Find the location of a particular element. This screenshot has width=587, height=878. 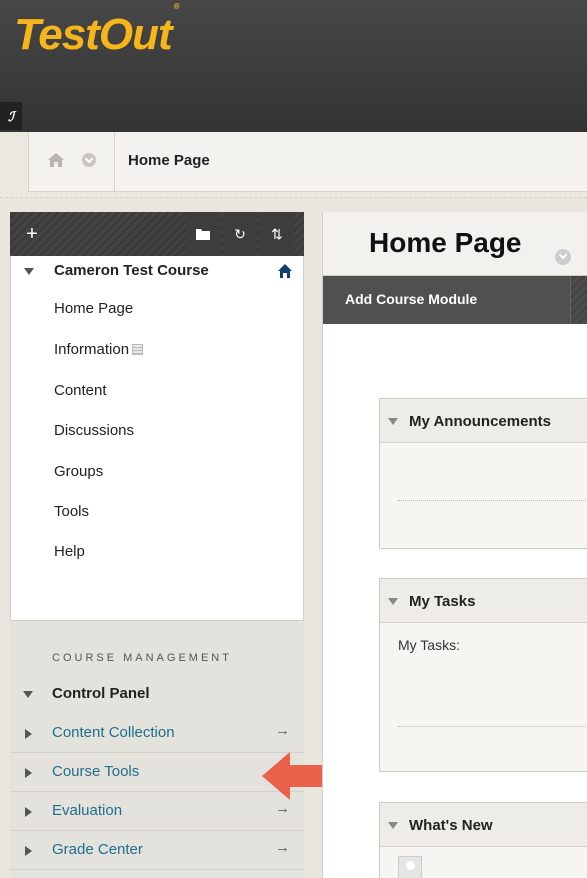

page-options-chevron-icon is located at coordinates (563, 257).